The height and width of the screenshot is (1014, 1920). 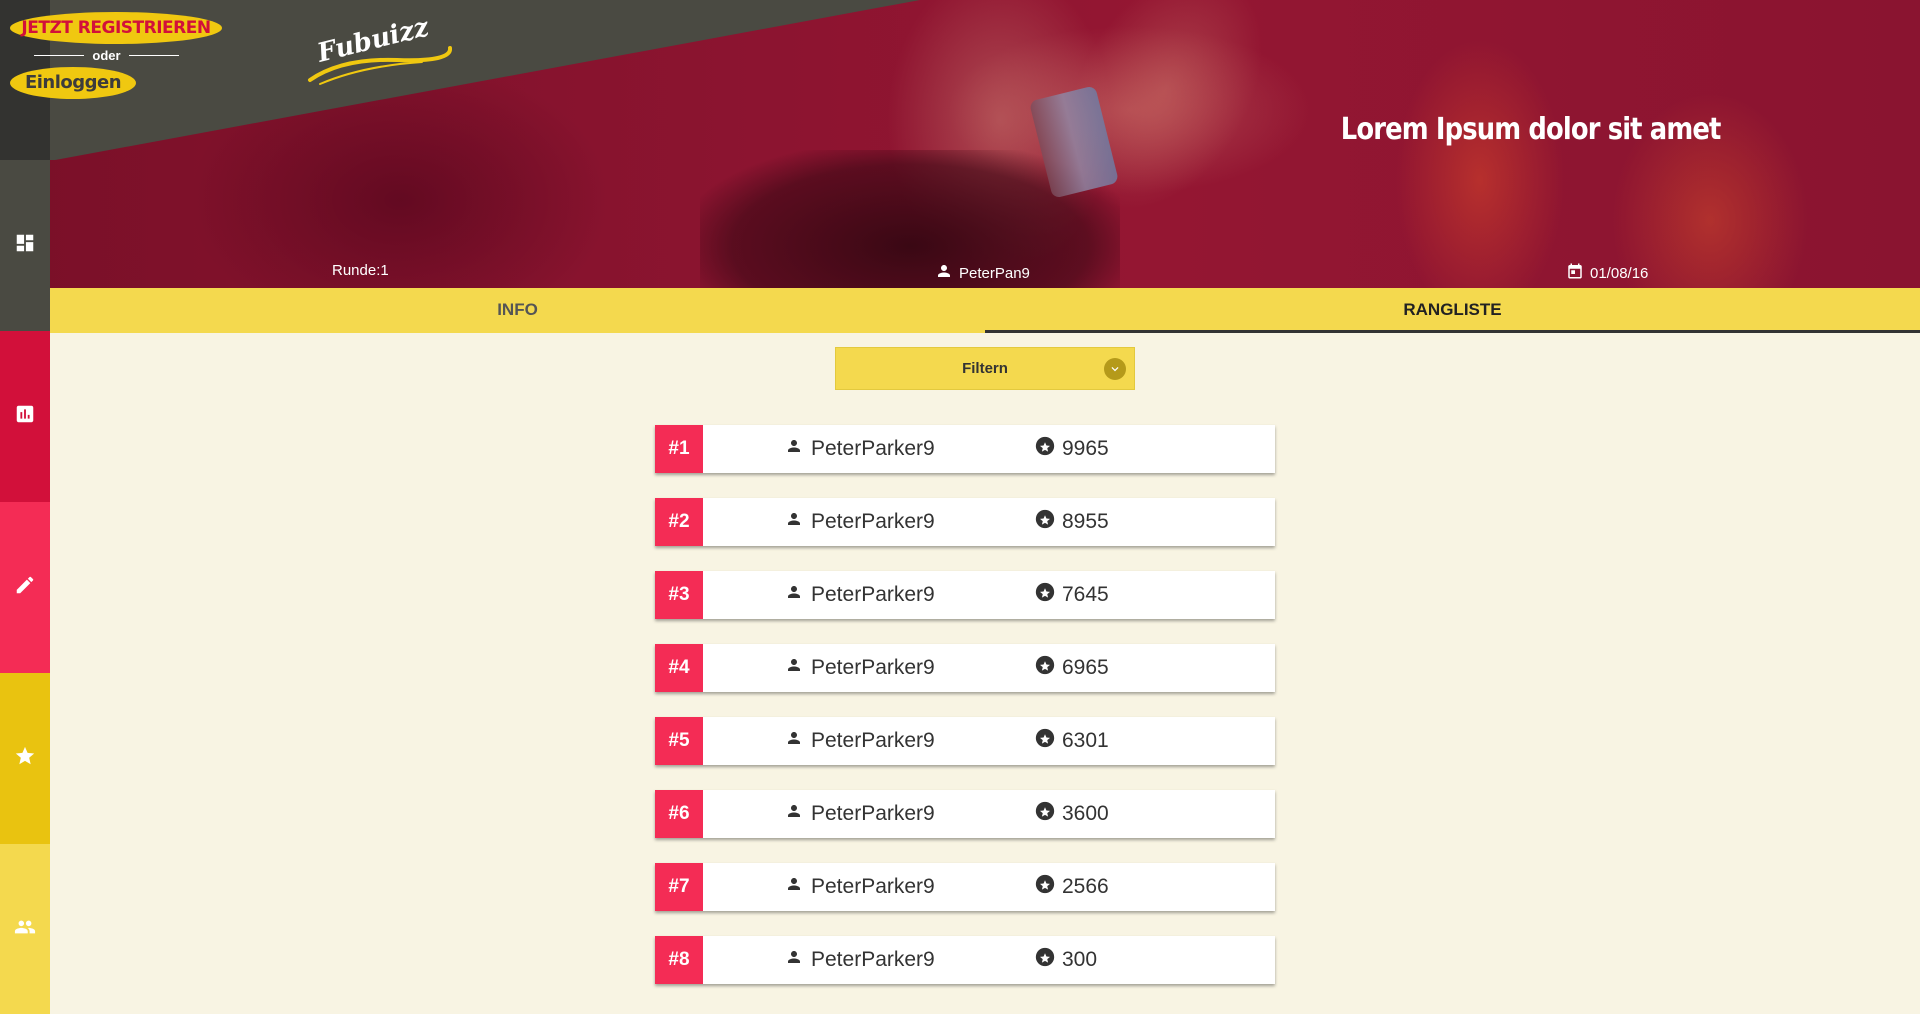 I want to click on rank-score: 2566, so click(x=1072, y=887).